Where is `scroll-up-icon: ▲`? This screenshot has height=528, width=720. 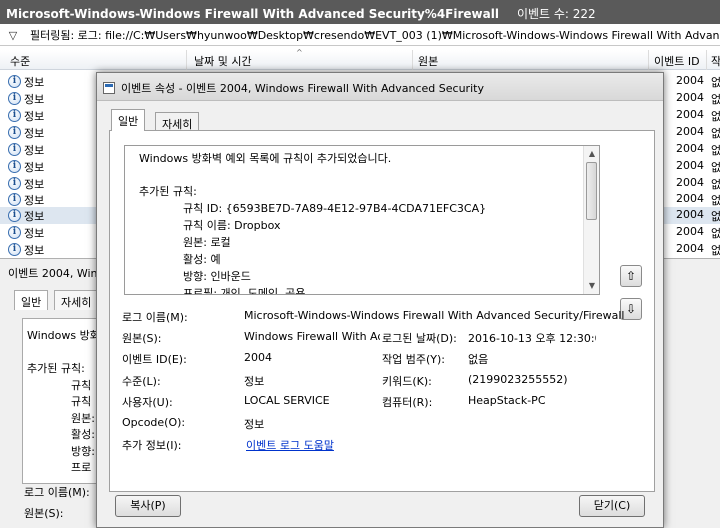
scroll-up-icon: ▲ is located at coordinates (591, 154).